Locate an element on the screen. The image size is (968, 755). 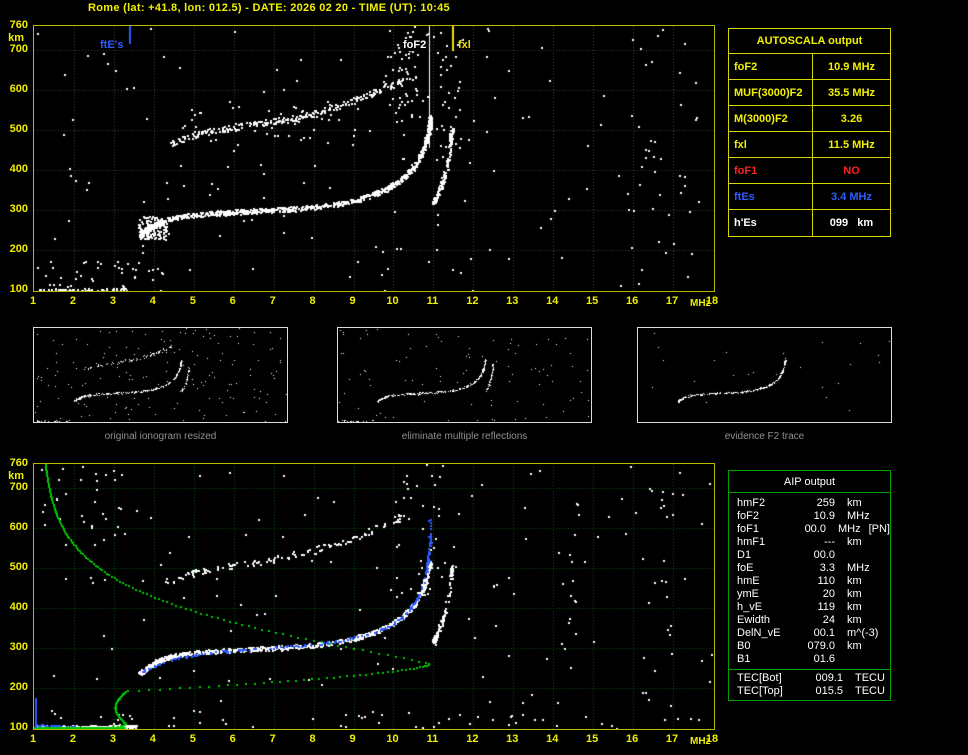
table-row: D1 00.0 is located at coordinates (813, 555).